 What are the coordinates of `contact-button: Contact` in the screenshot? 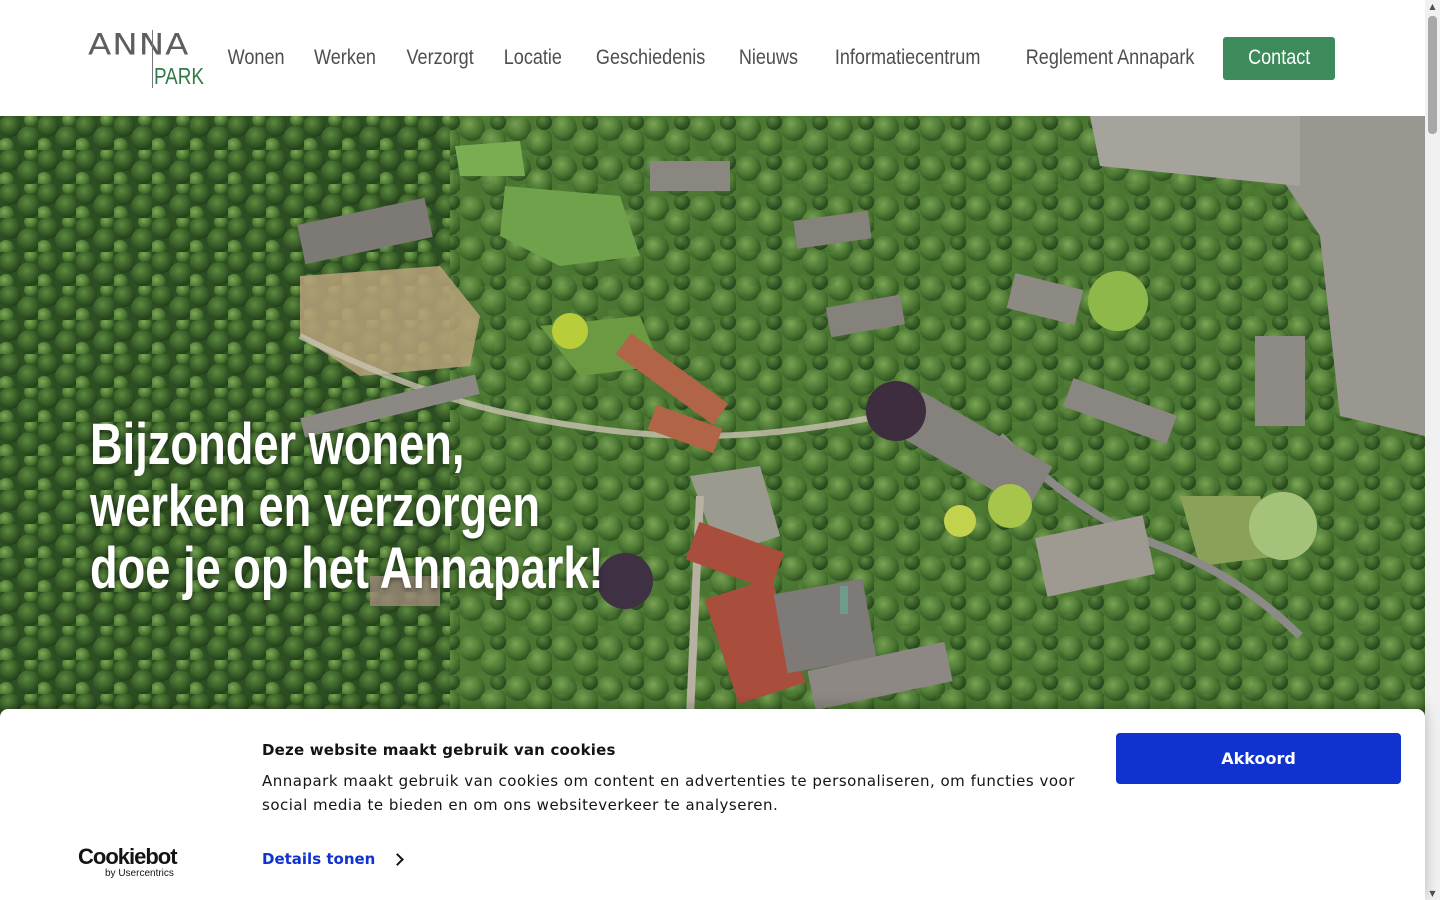 It's located at (1278, 58).